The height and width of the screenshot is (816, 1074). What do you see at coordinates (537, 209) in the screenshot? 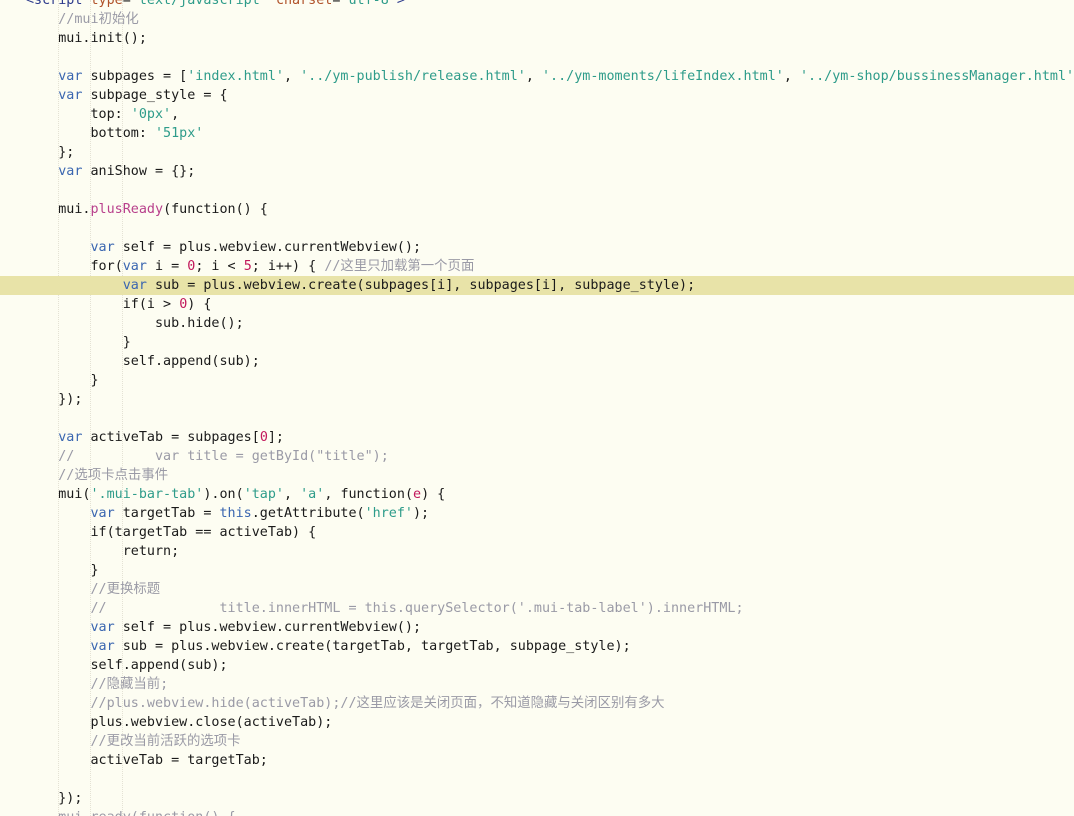
I see `code-line: mui.plusReady(function() {` at bounding box center [537, 209].